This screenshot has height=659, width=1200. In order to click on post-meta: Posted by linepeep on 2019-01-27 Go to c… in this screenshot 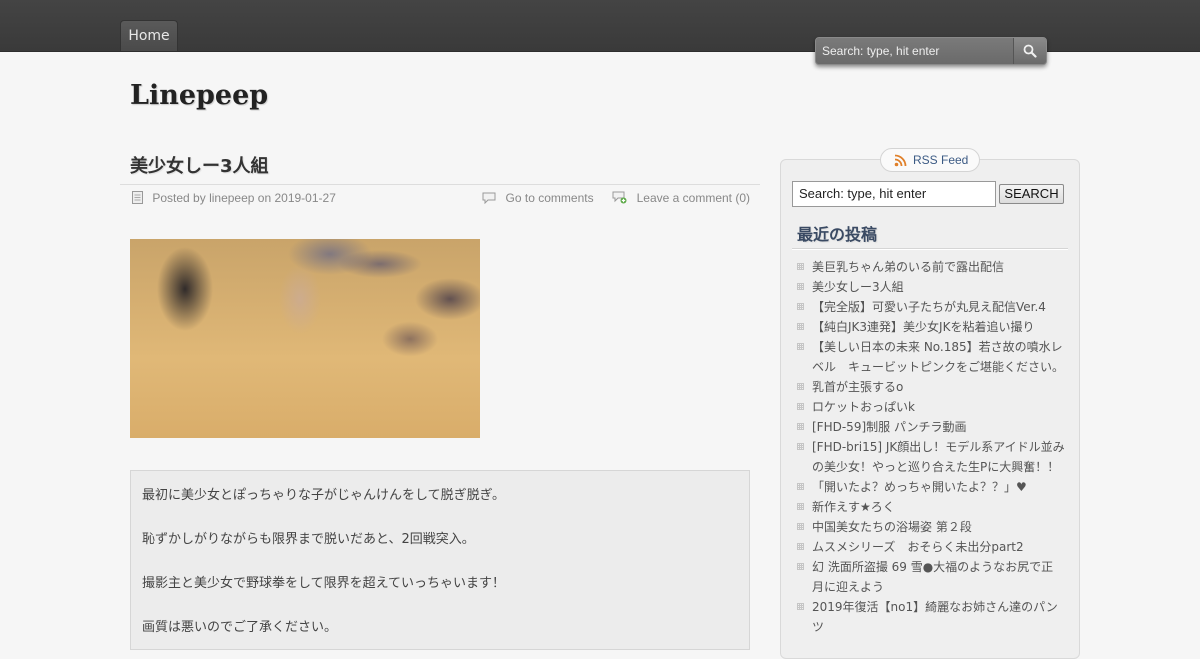, I will do `click(440, 196)`.